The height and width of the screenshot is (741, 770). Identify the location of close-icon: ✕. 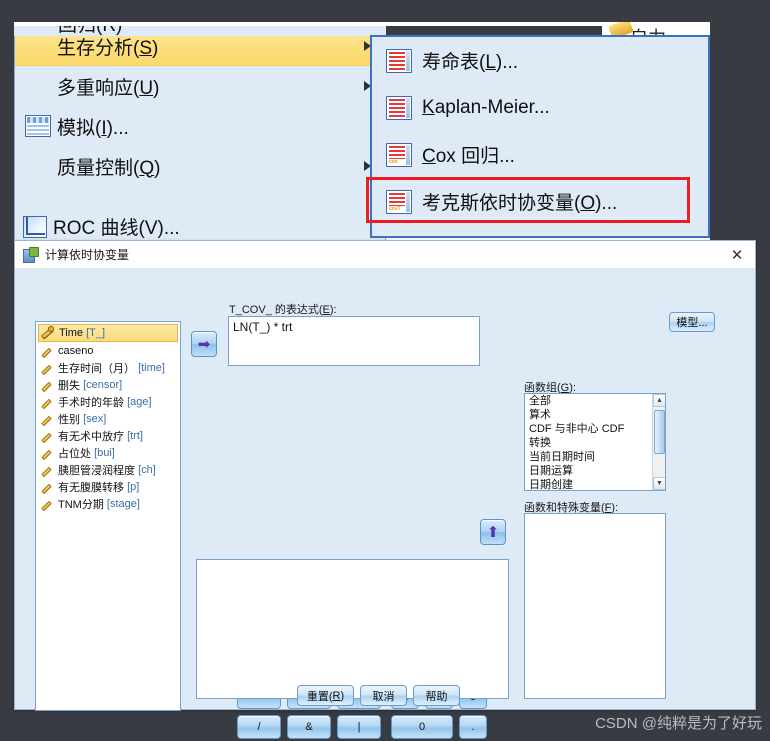
(737, 255).